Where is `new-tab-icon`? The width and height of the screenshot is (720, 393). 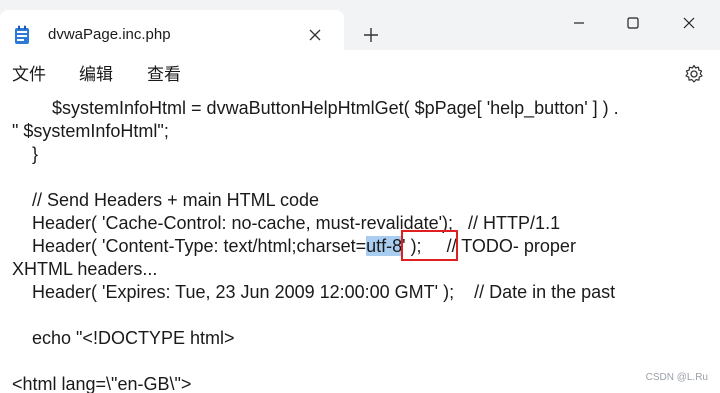
new-tab-icon is located at coordinates (371, 35).